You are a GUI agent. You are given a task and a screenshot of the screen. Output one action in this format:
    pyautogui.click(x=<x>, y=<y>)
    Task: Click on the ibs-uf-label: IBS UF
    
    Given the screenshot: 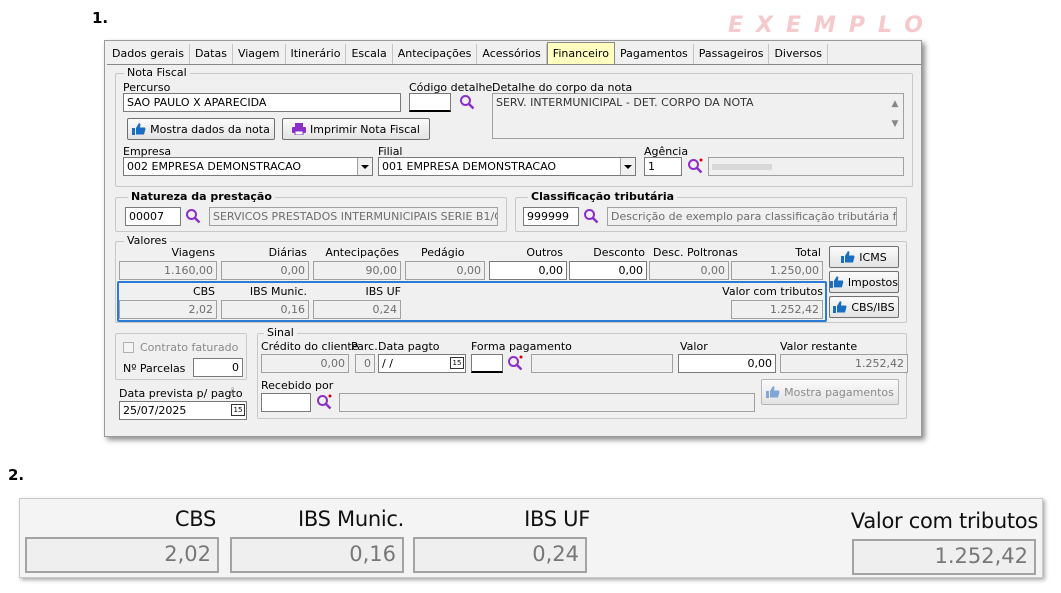 What is the action you would take?
    pyautogui.click(x=383, y=291)
    